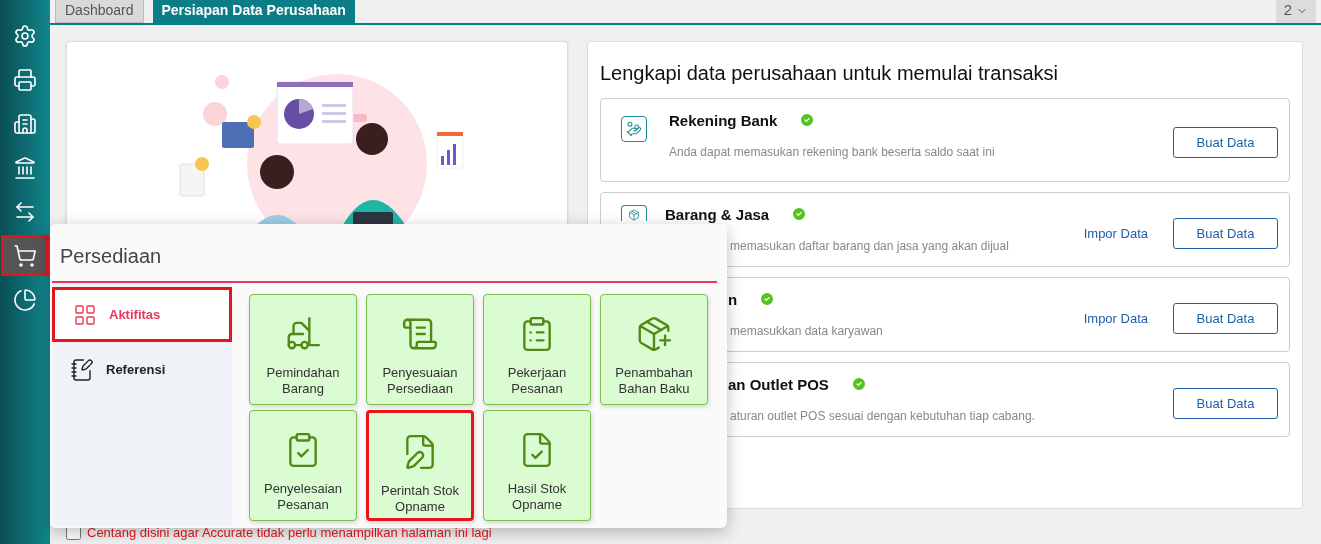 Image resolution: width=1321 pixels, height=544 pixels. Describe the element at coordinates (420, 465) in the screenshot. I see `activity-tile: Perintah Stok Opname` at that location.